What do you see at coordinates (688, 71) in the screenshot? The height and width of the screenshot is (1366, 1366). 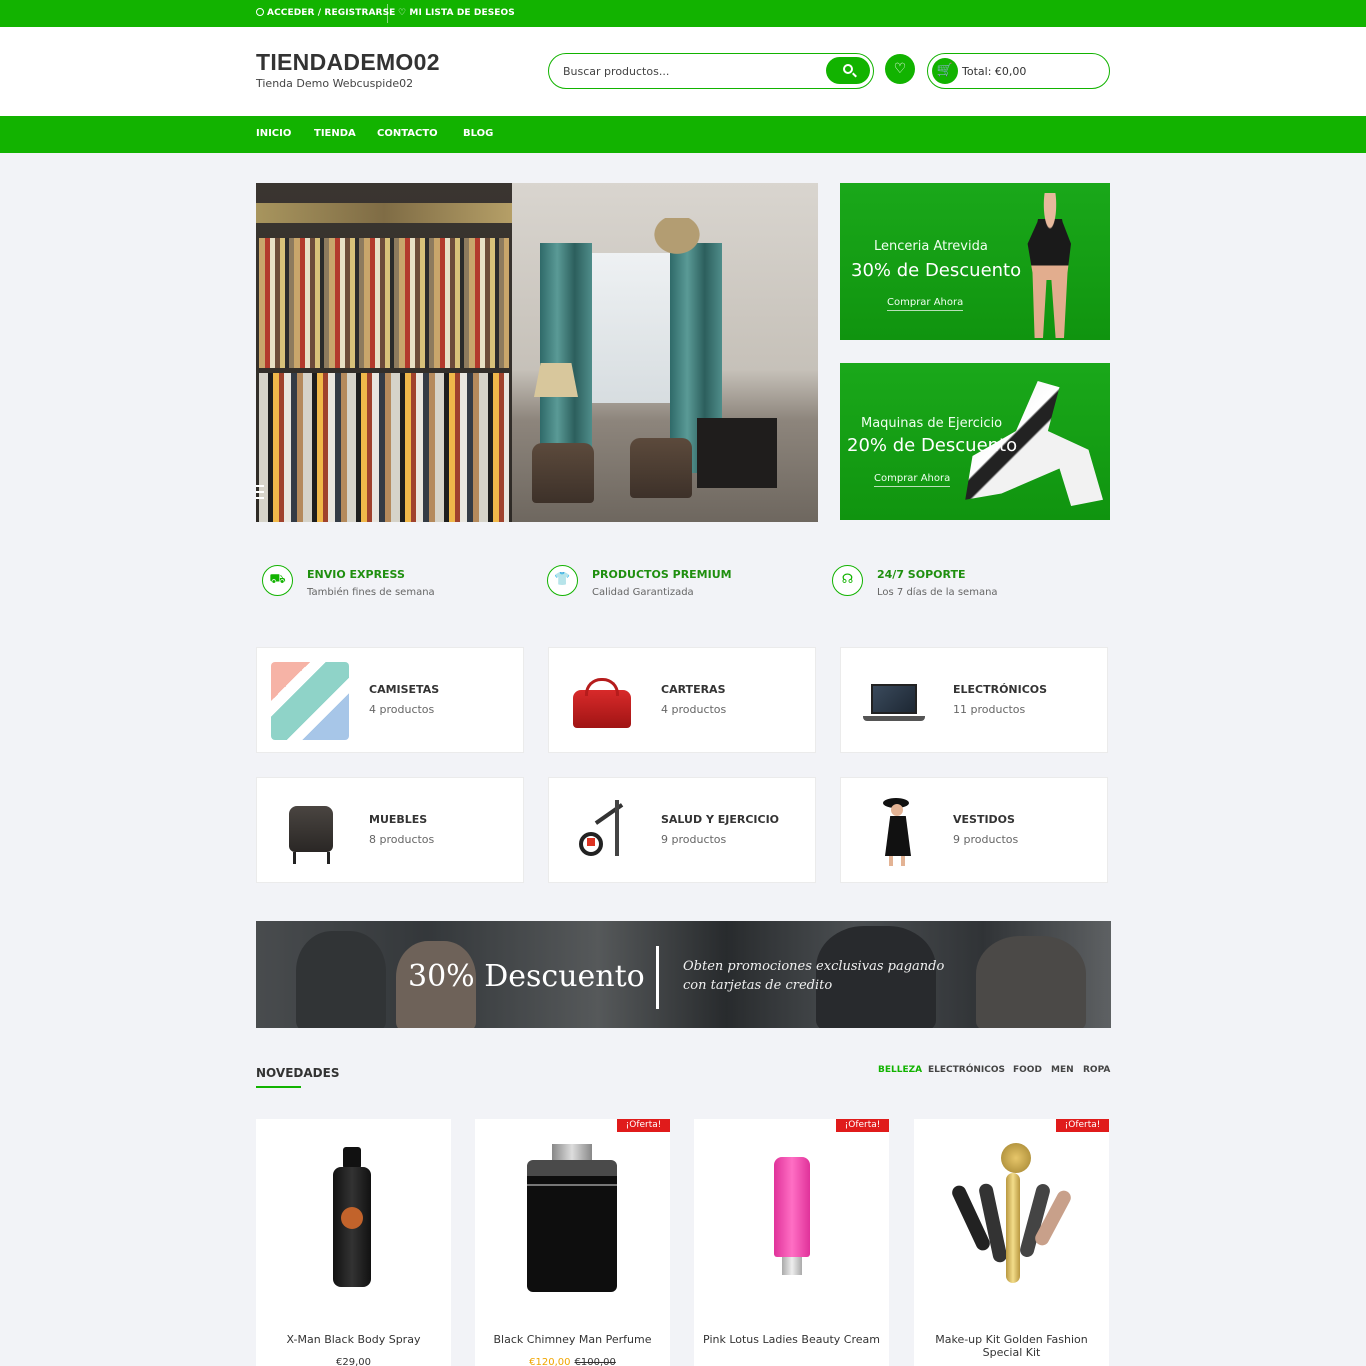 I see `search-input` at bounding box center [688, 71].